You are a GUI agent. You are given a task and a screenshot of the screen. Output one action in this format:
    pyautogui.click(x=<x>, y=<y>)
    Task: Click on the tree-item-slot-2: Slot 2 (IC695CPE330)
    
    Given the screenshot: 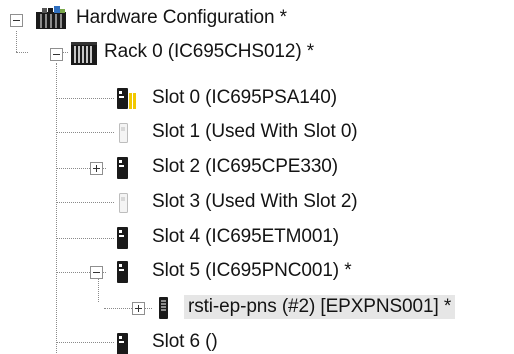 What is the action you would take?
    pyautogui.click(x=245, y=167)
    